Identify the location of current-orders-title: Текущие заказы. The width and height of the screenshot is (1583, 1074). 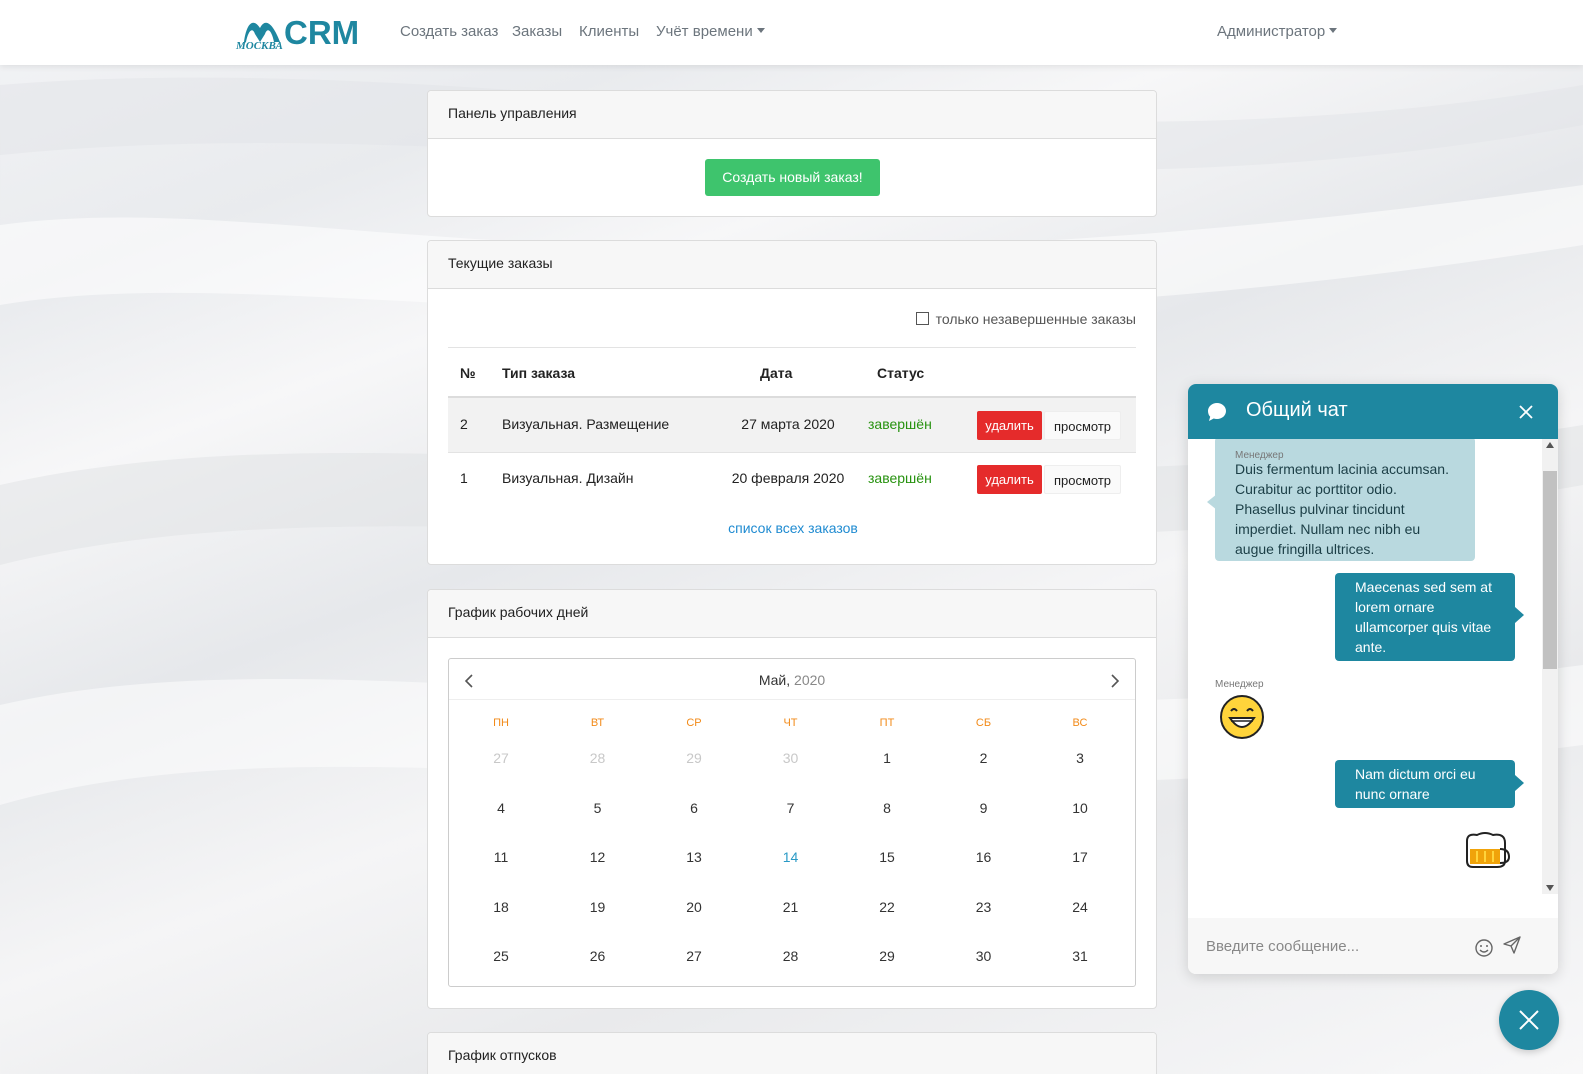
(792, 265).